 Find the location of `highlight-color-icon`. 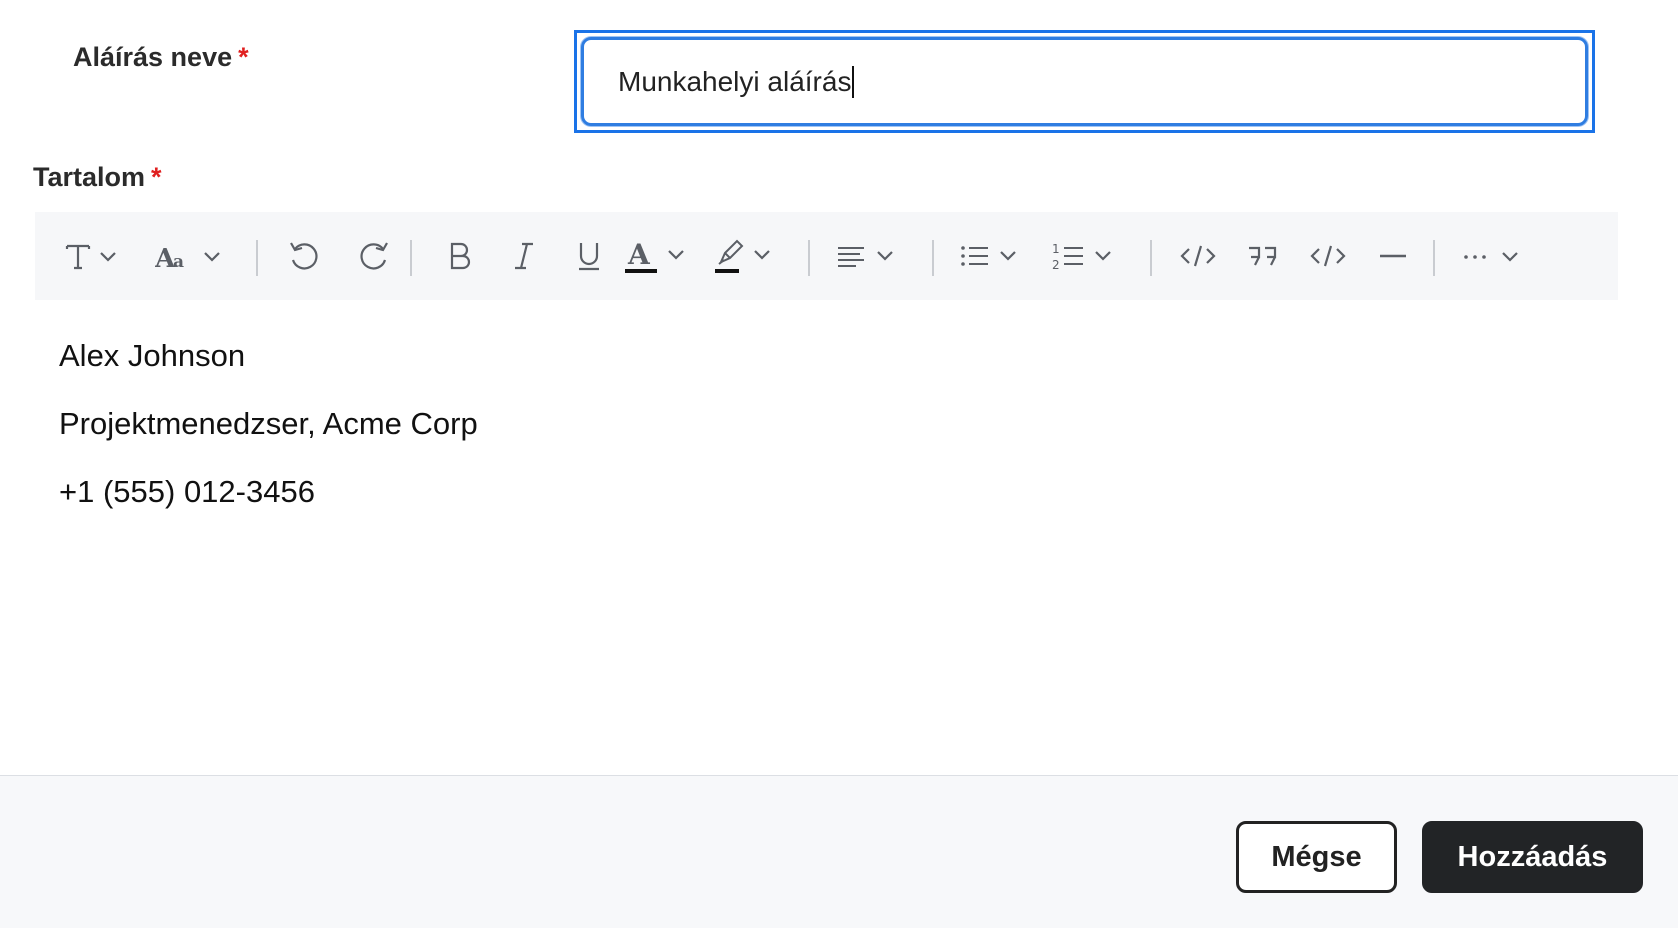

highlight-color-icon is located at coordinates (742, 256).